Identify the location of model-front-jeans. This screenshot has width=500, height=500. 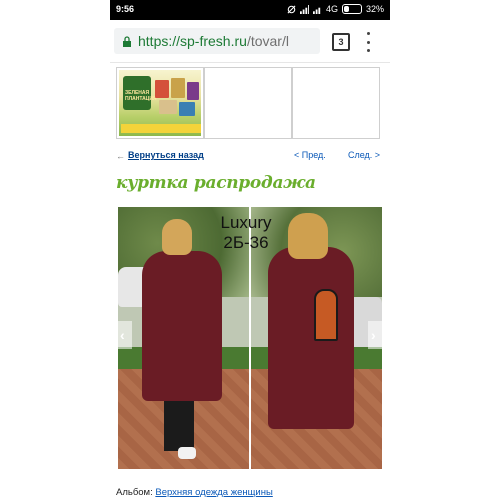
(179, 426).